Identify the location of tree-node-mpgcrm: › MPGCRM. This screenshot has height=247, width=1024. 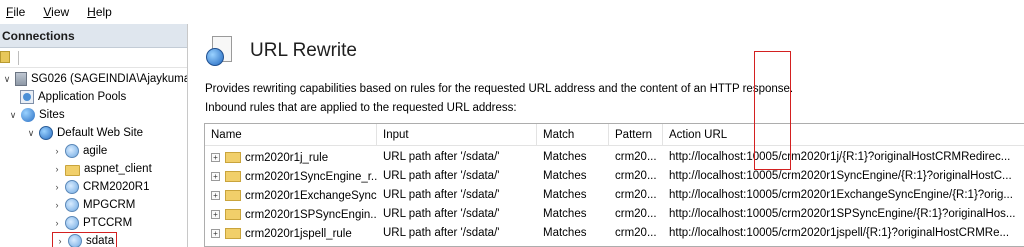
(93, 205).